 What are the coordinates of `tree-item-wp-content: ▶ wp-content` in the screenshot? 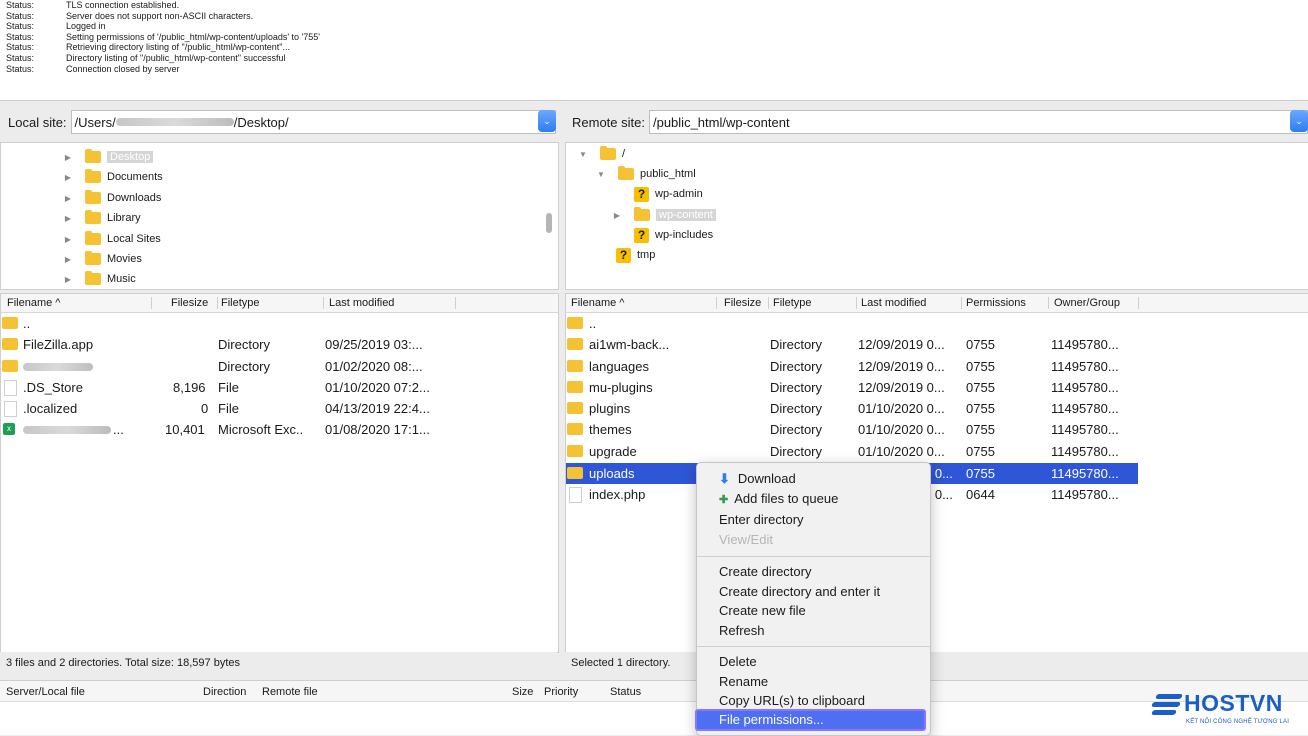 It's located at (663, 215).